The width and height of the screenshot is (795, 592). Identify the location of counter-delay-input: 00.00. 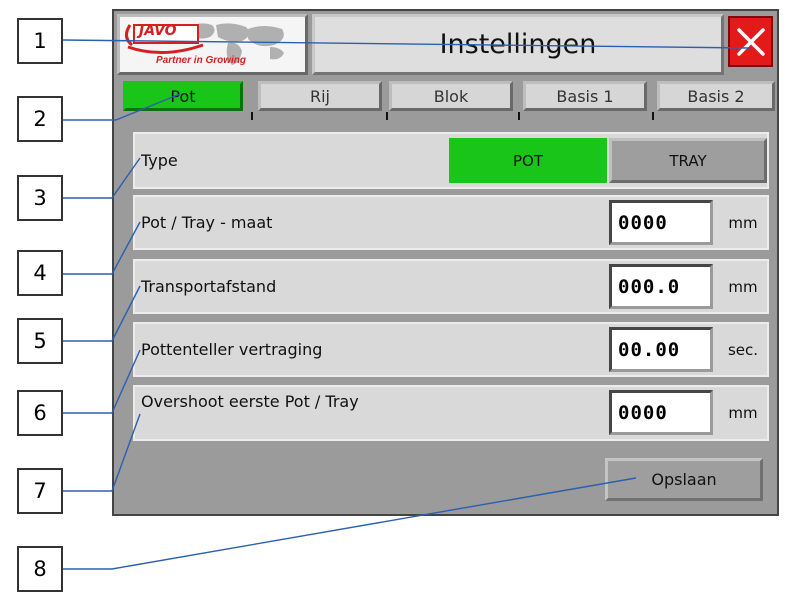
(661, 349).